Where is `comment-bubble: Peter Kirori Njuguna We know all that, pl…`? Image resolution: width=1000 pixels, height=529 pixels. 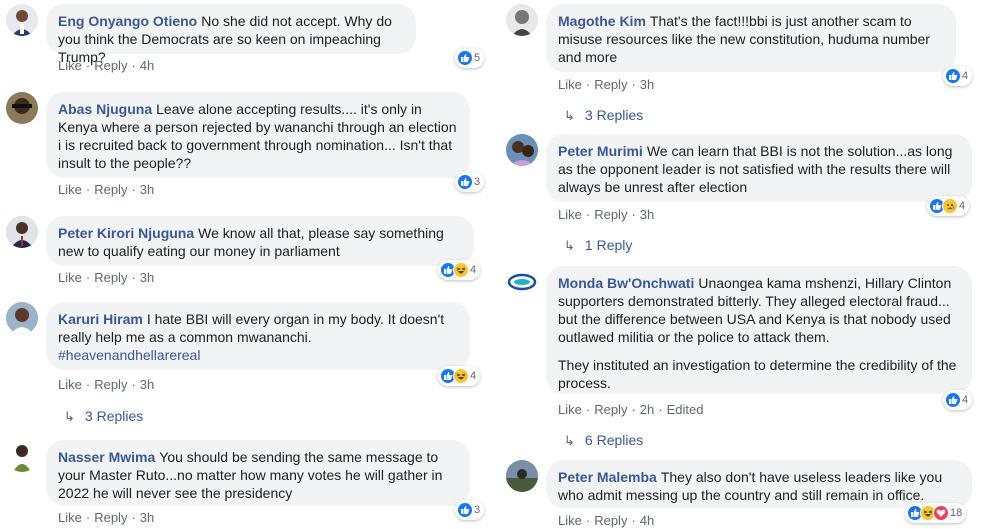
comment-bubble: Peter Kirori Njuguna We know all that, pl… is located at coordinates (260, 241).